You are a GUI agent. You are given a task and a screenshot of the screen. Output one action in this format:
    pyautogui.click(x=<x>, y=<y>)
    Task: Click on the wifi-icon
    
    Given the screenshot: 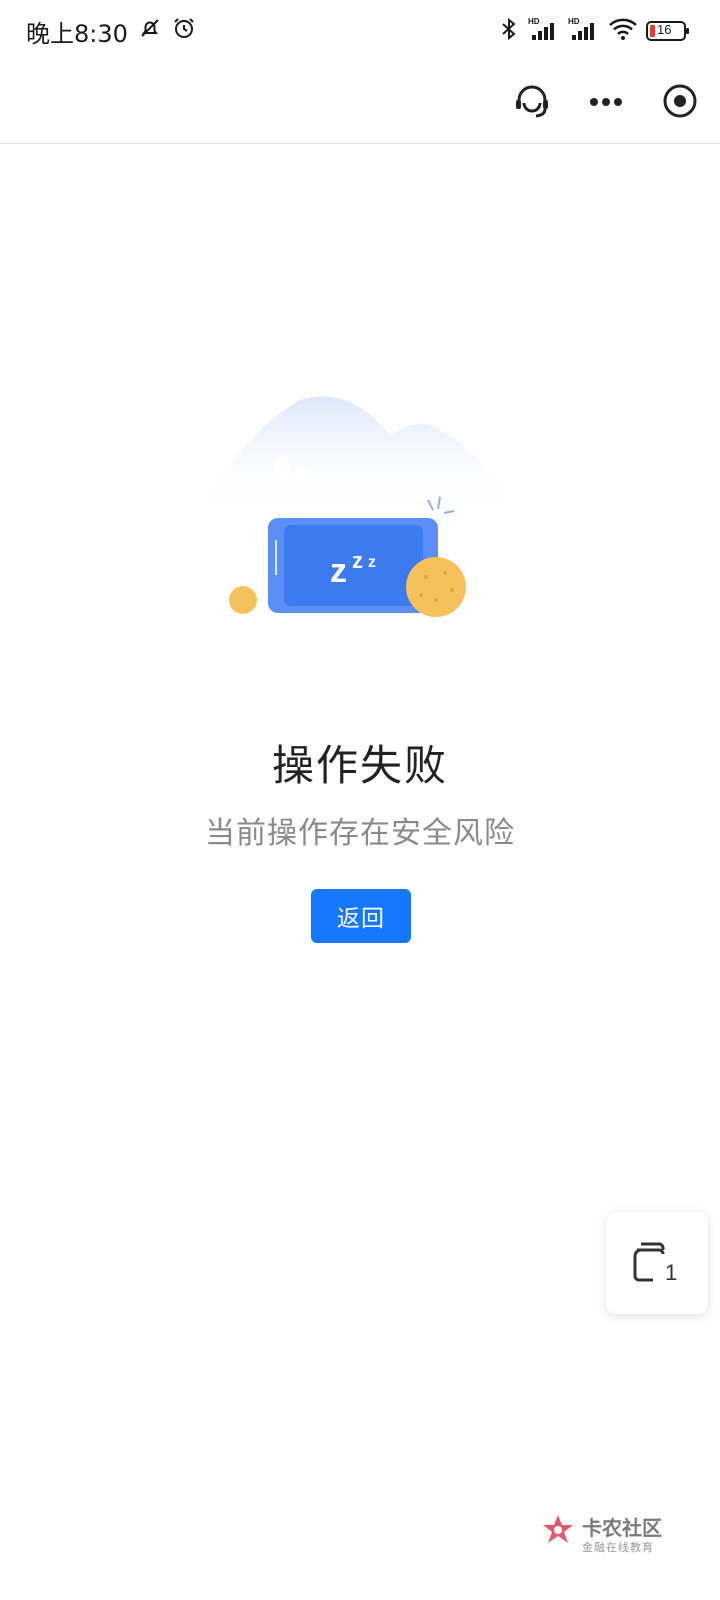 What is the action you would take?
    pyautogui.click(x=623, y=31)
    